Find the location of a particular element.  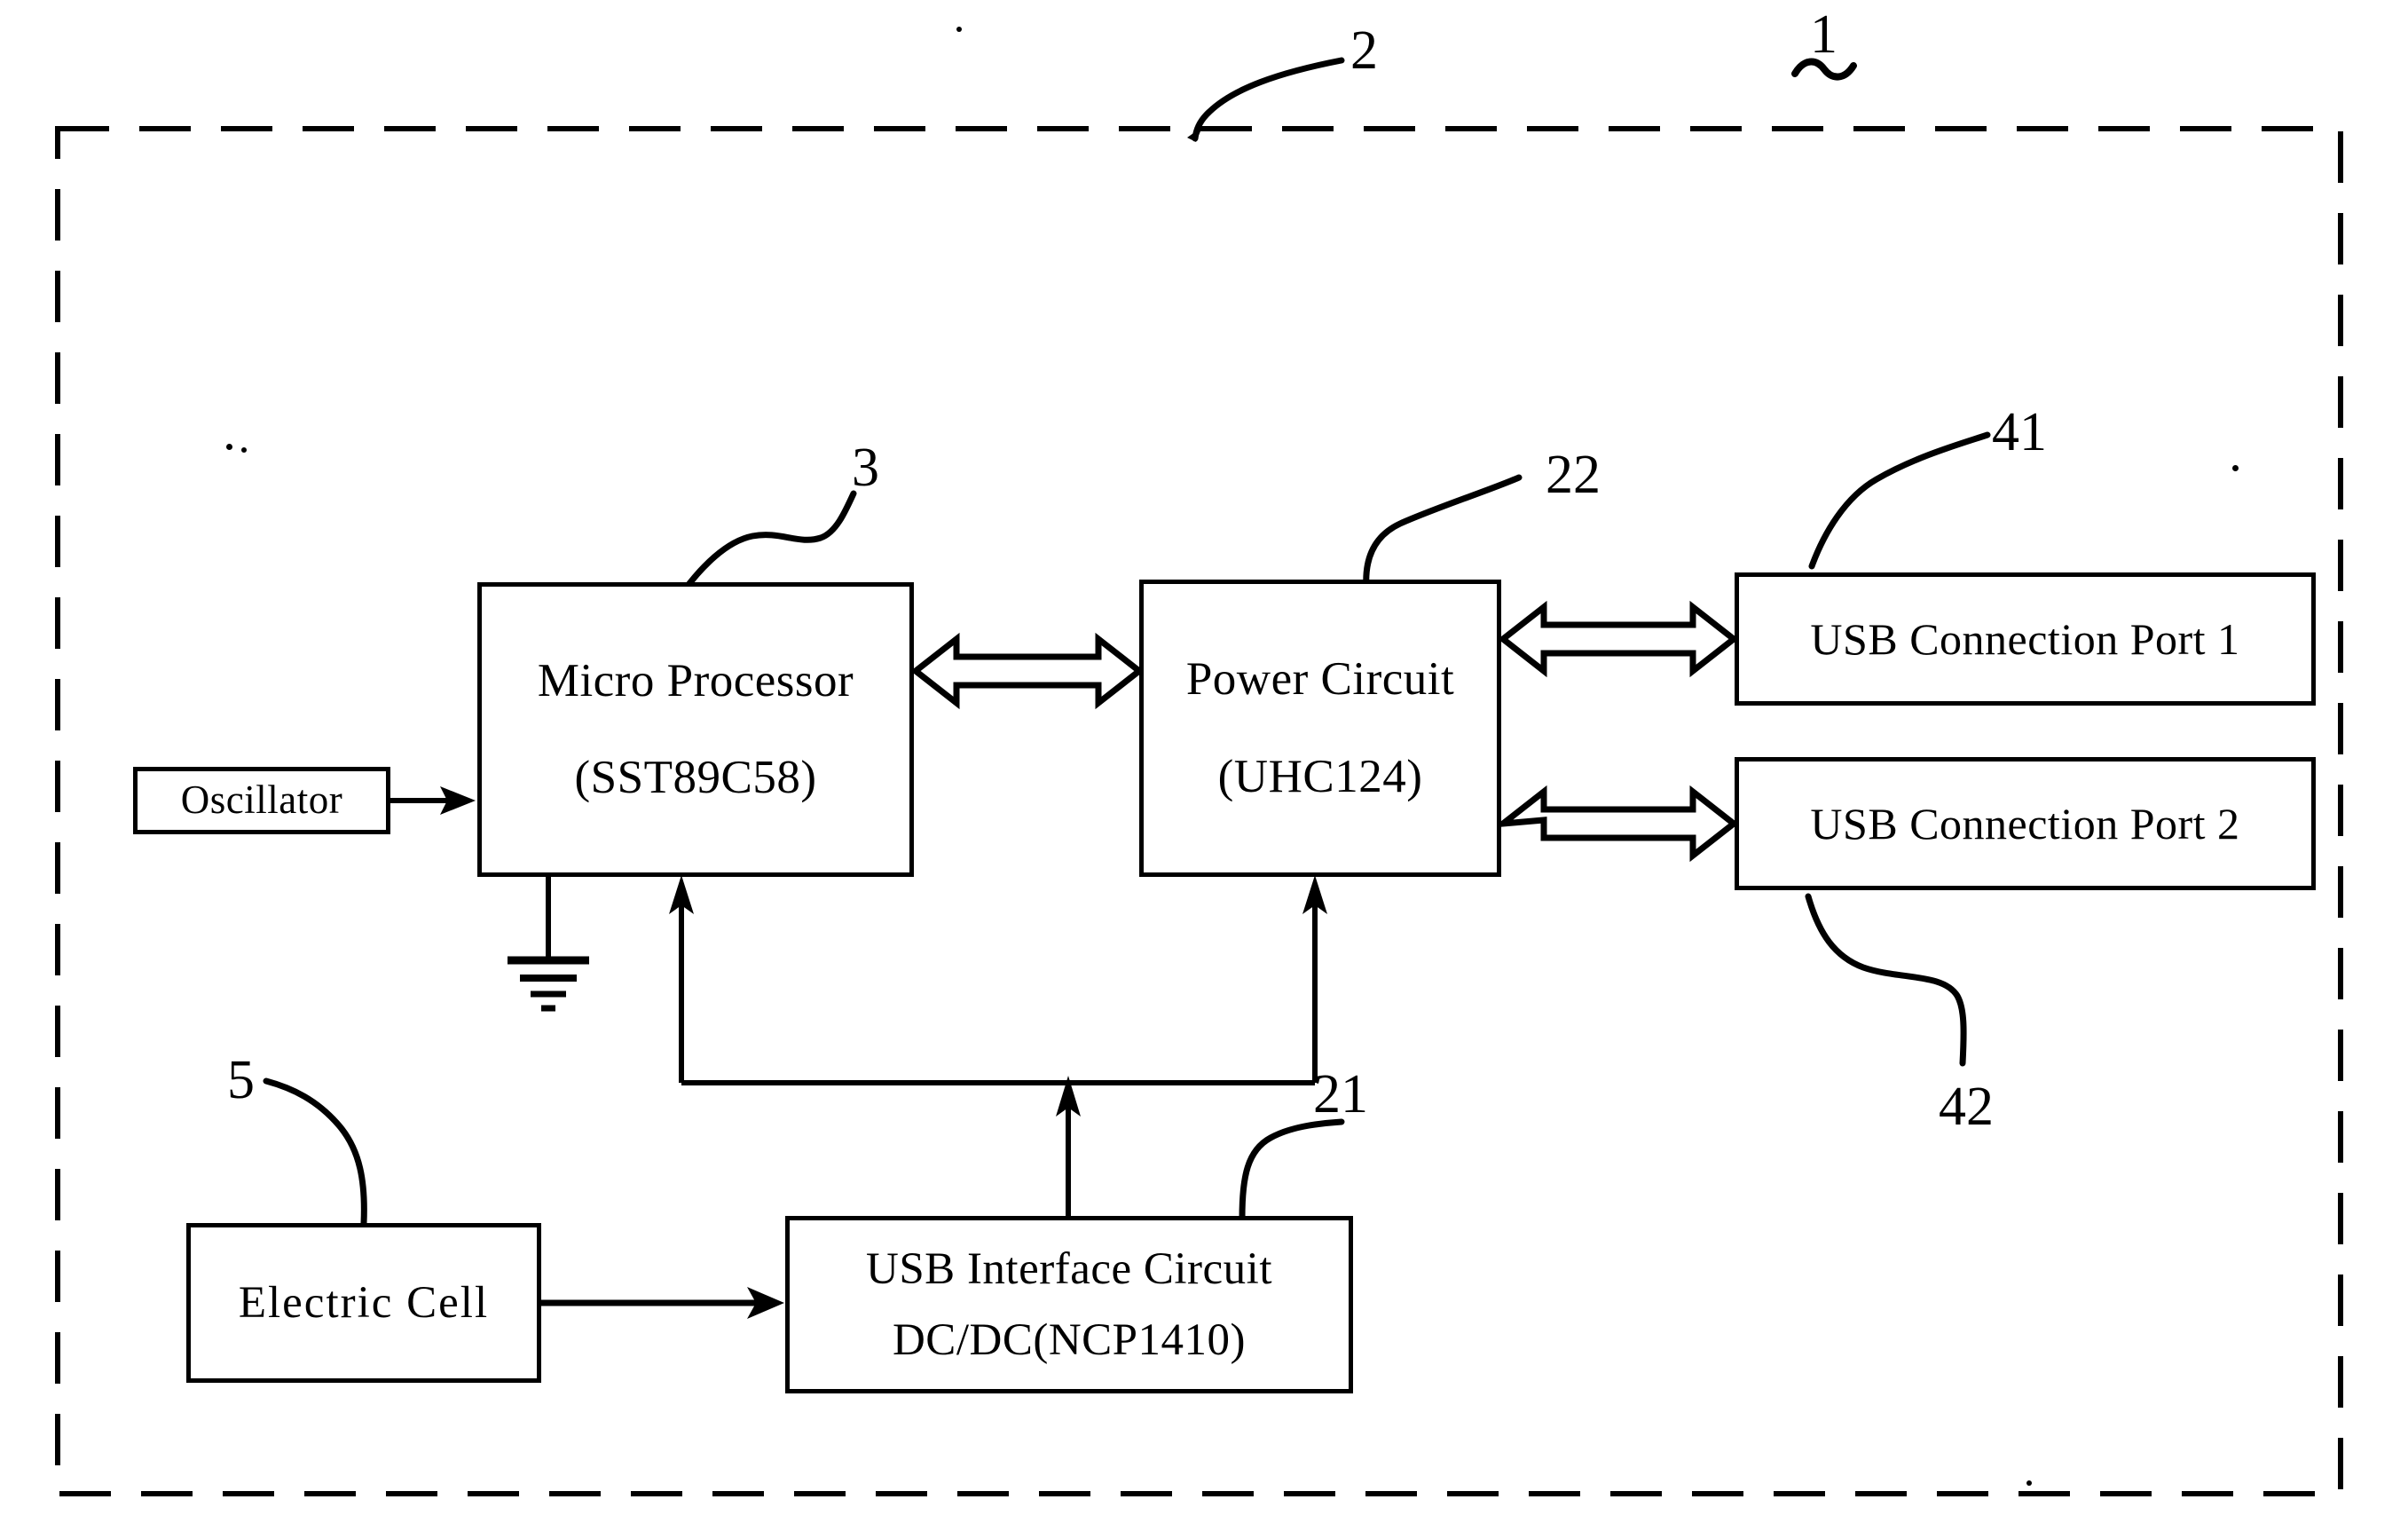

oscillator-label: Oscillator is located at coordinates (261, 800).